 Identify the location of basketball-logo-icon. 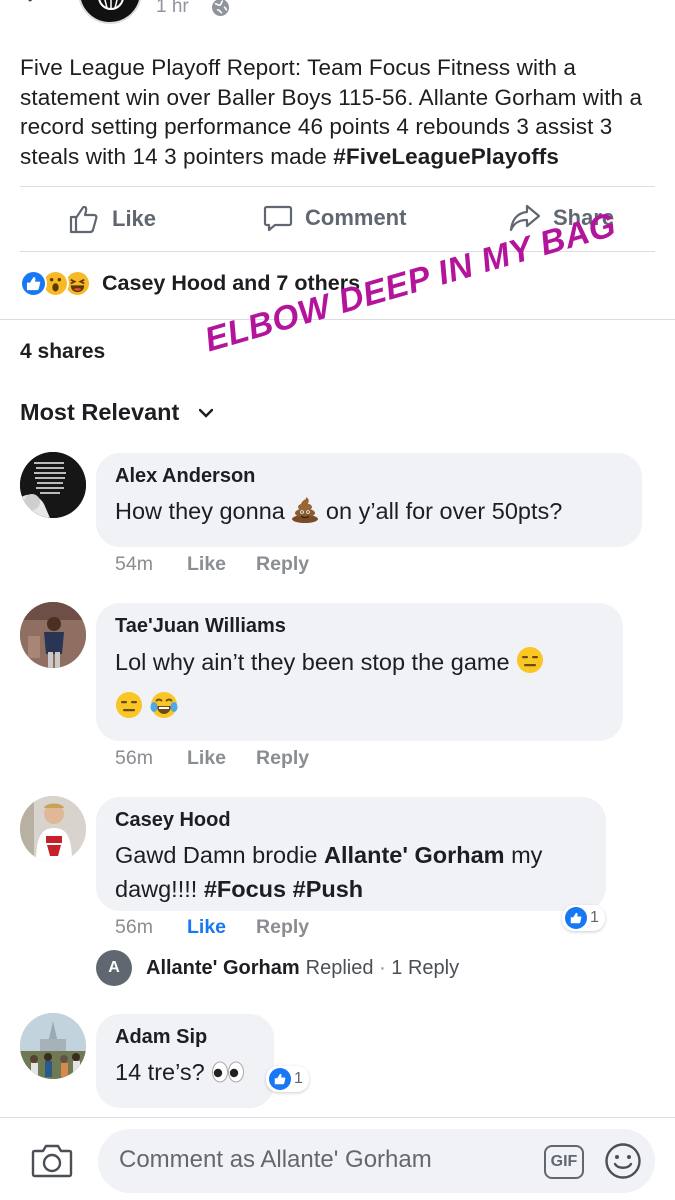
(111, 5).